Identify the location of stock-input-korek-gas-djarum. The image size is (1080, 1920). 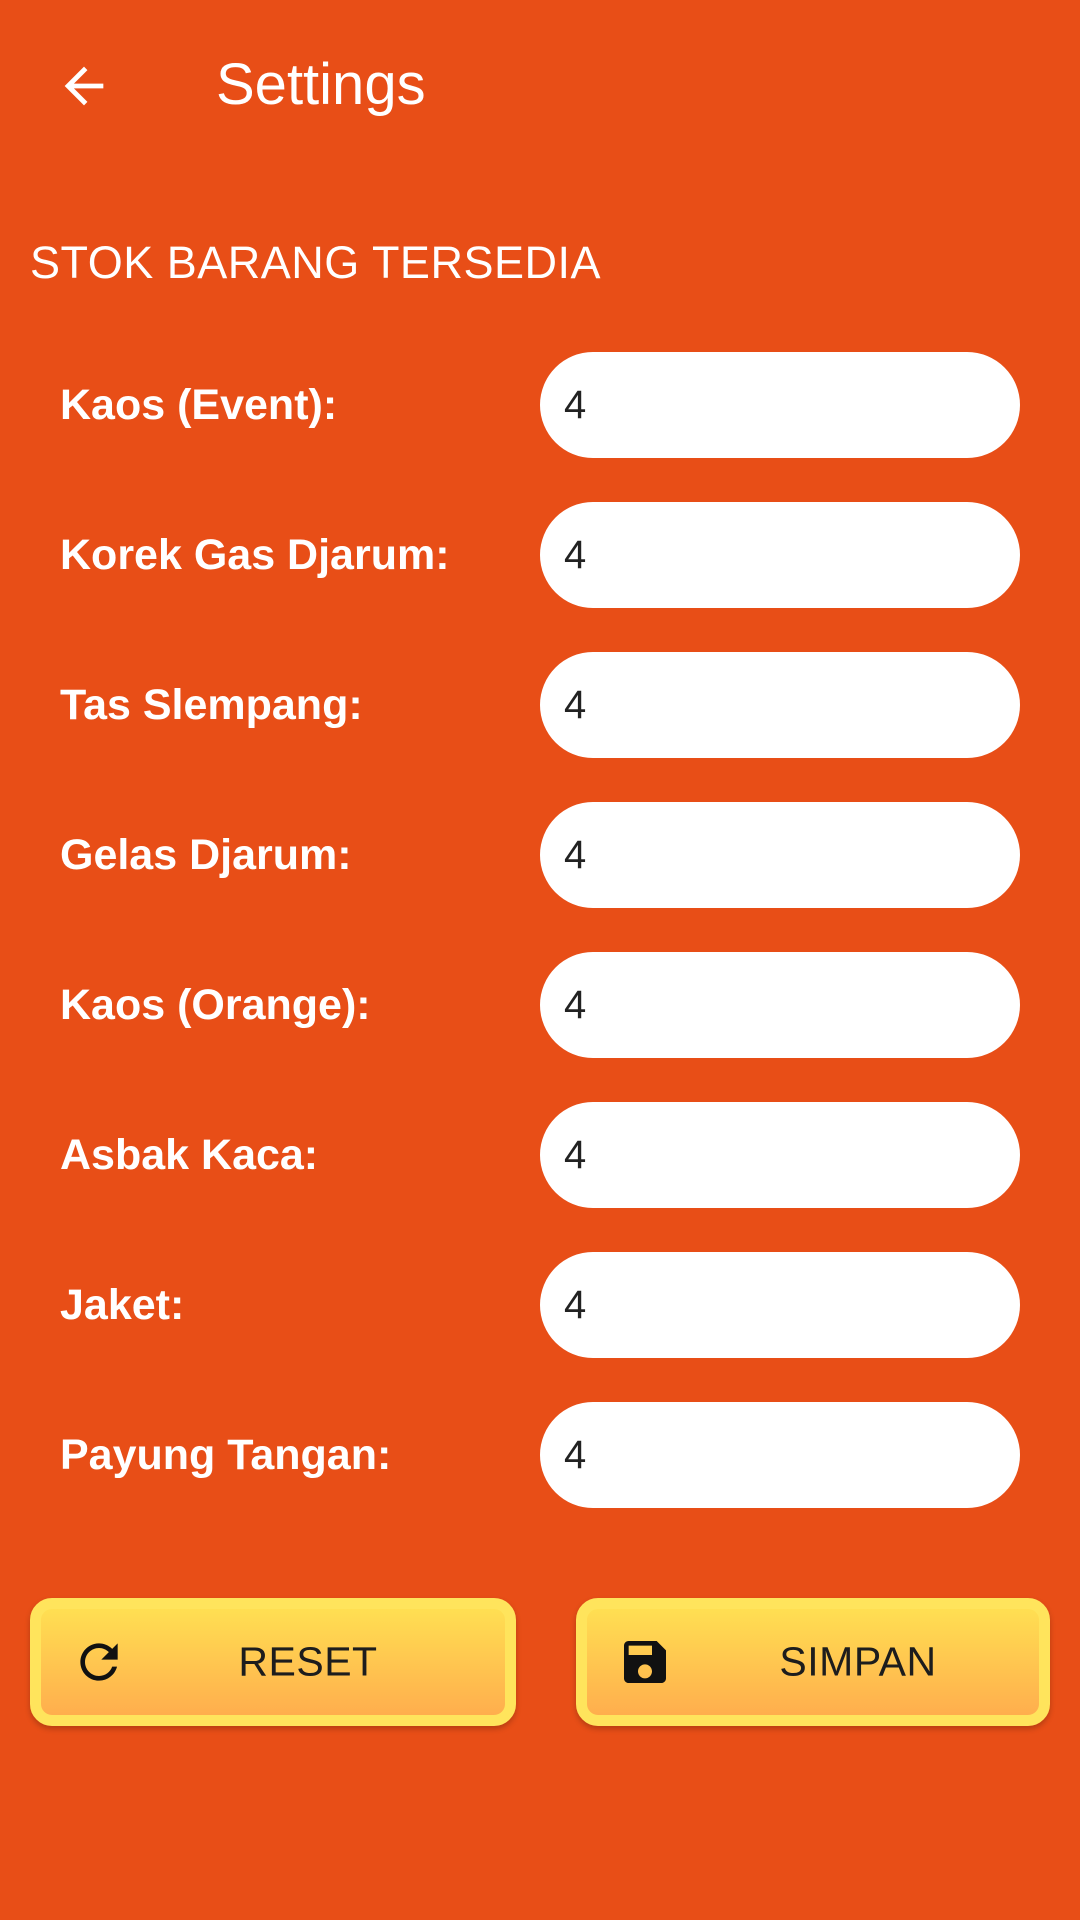
(780, 555).